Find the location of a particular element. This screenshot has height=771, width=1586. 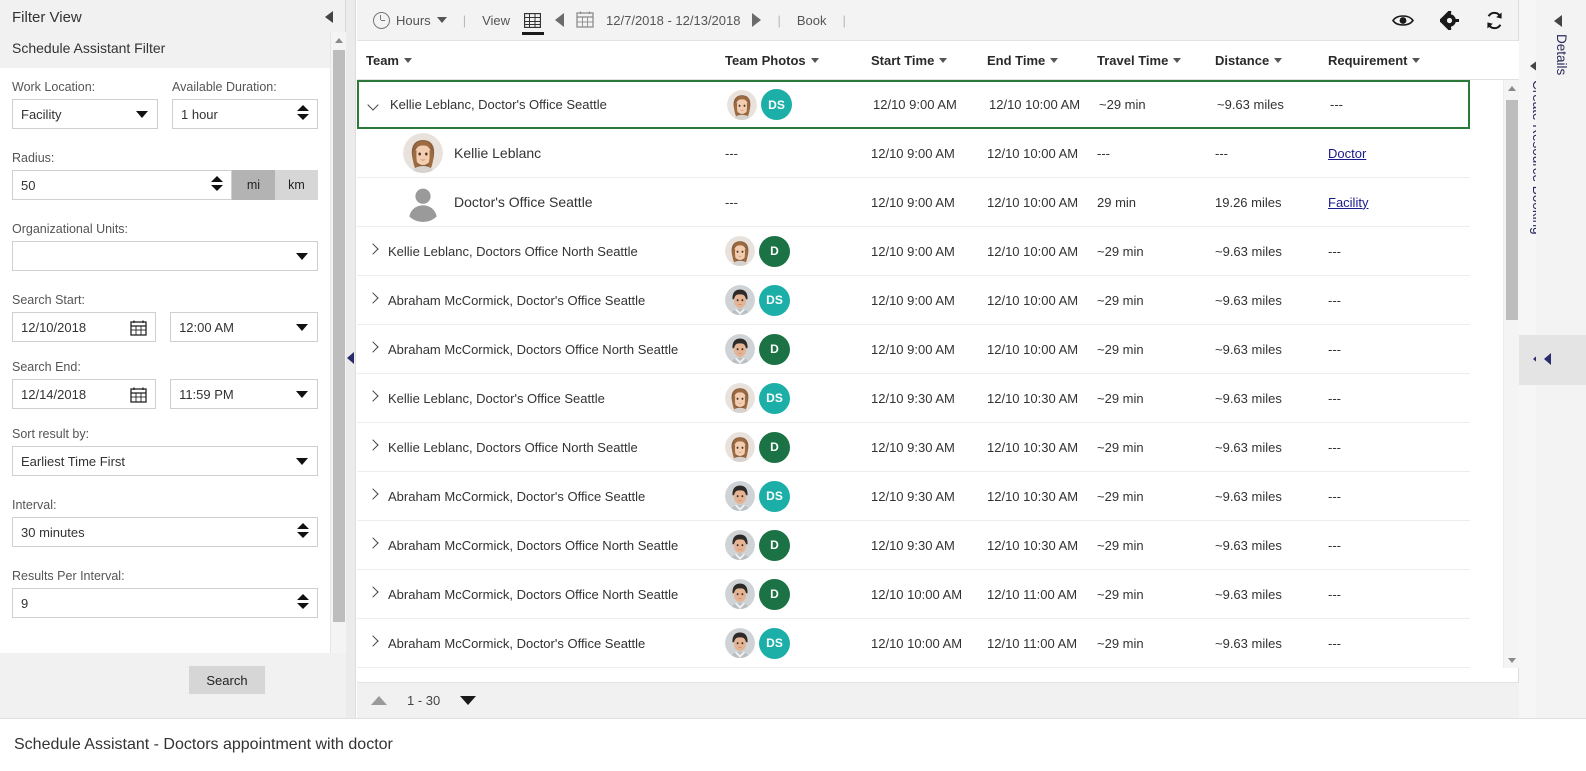

unit-toggle-mi: mi is located at coordinates (253, 185).